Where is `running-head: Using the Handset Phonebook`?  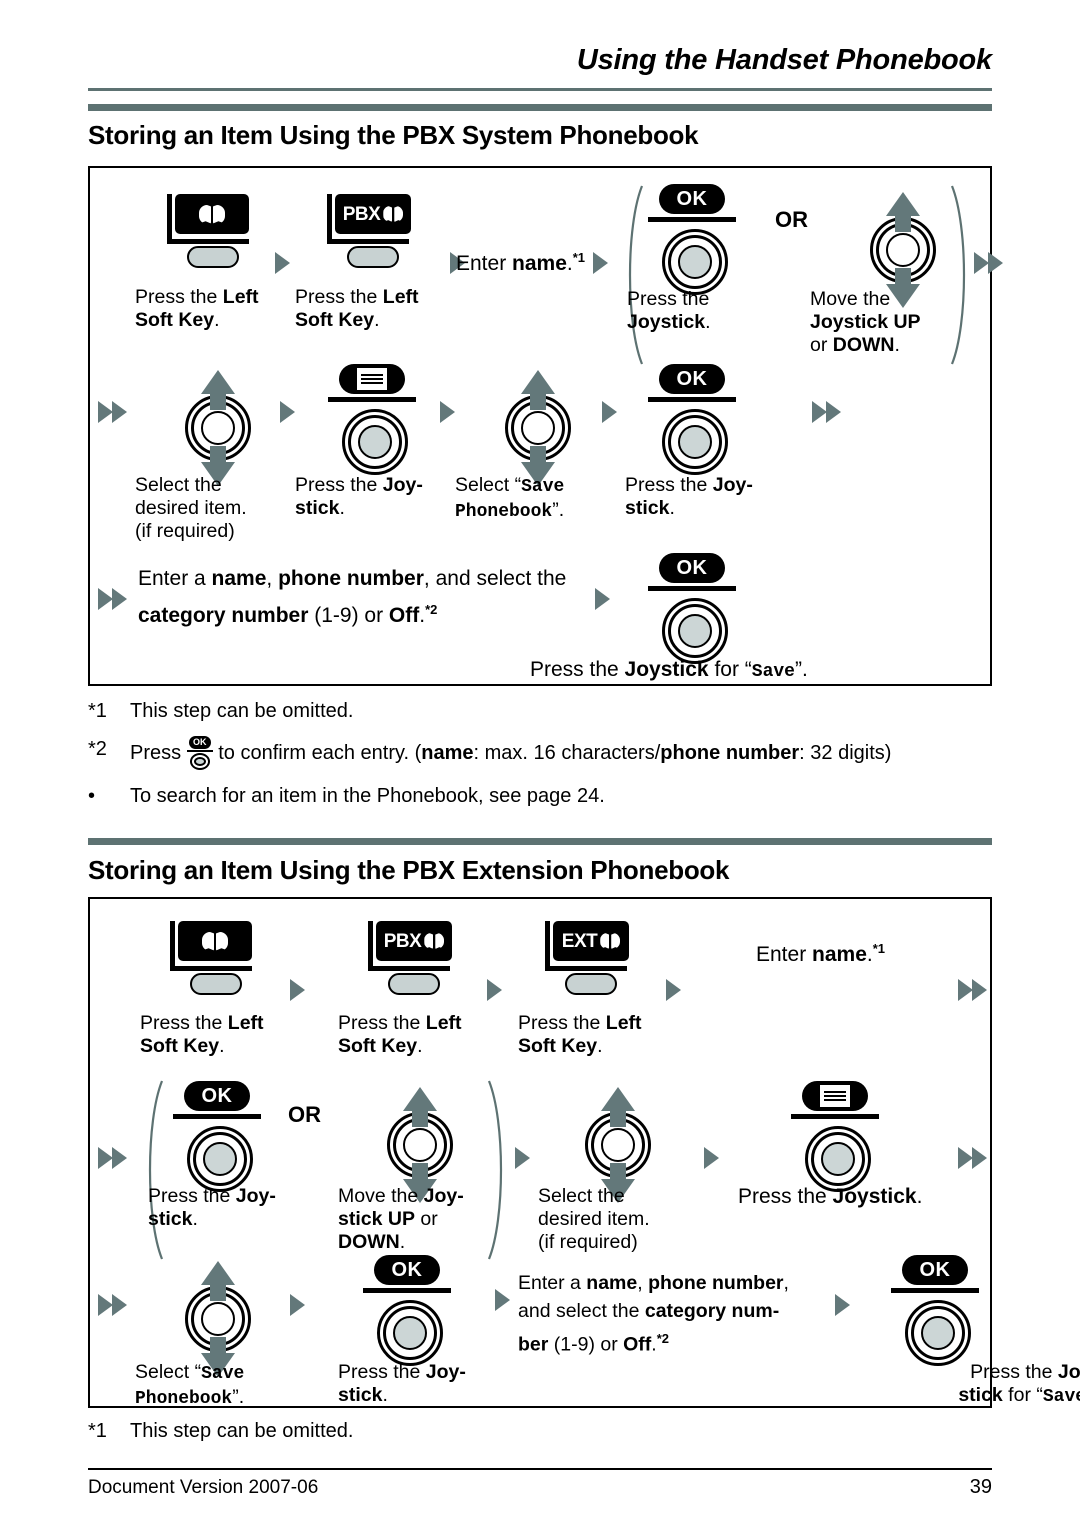 running-head: Using the Handset Phonebook is located at coordinates (784, 60).